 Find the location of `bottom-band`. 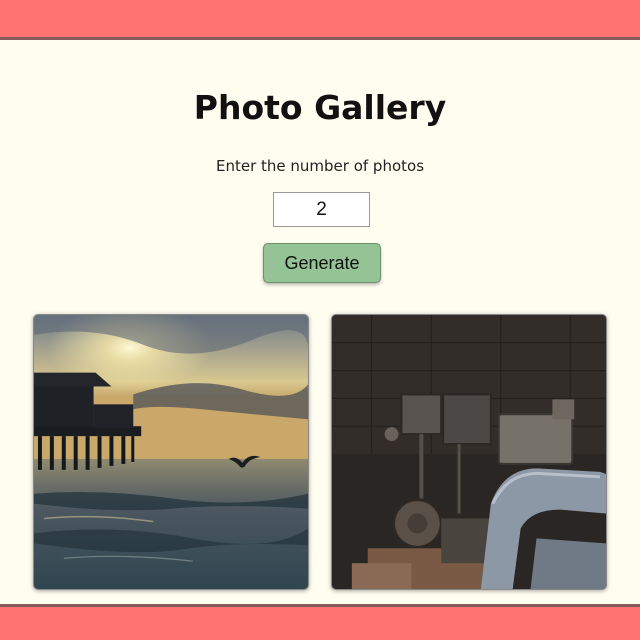

bottom-band is located at coordinates (320, 622).